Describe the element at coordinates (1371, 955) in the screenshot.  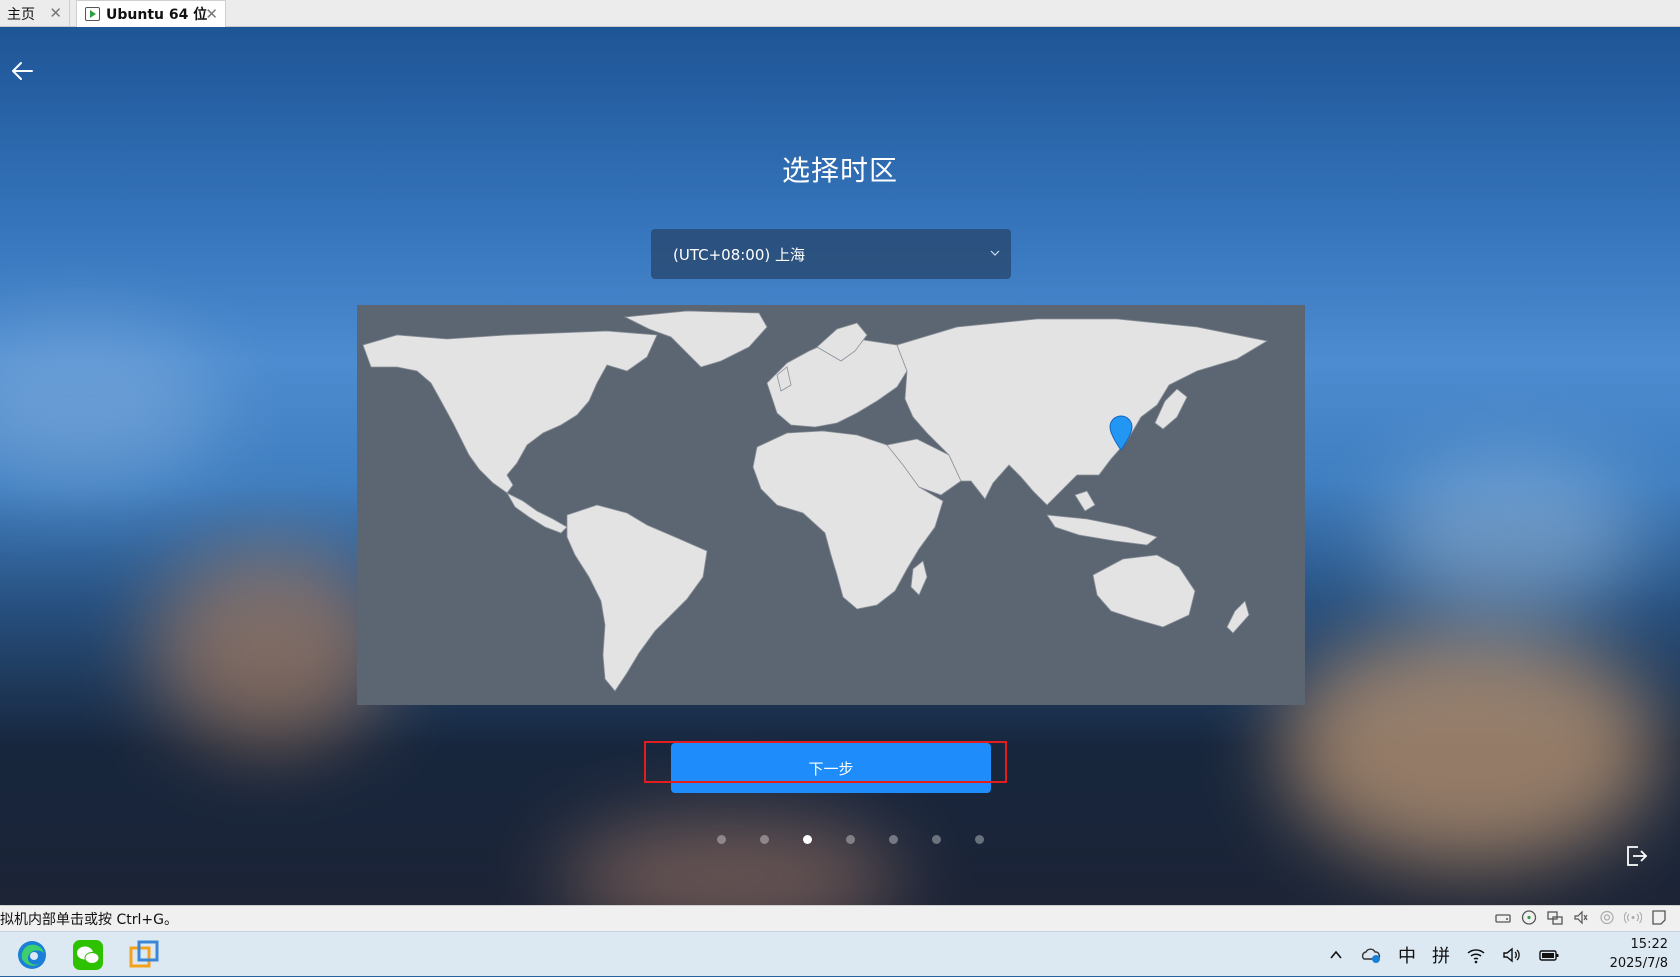
I see `onedrive-icon` at that location.